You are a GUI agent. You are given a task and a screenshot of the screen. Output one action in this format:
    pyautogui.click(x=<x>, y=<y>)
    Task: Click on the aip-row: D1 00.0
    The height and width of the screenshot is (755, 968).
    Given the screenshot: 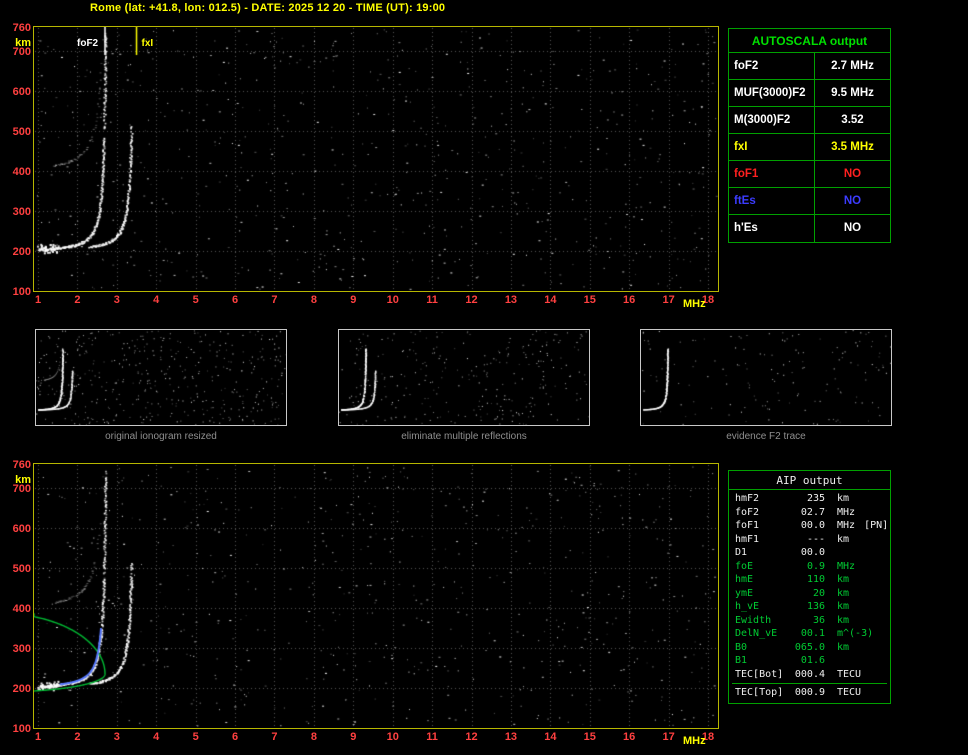 What is the action you would take?
    pyautogui.click(x=809, y=553)
    